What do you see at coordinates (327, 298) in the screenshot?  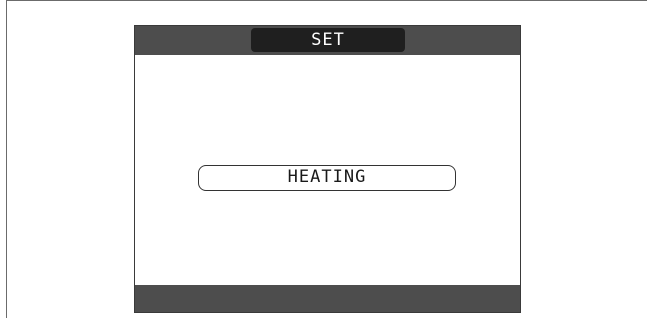 I see `bottom-bar` at bounding box center [327, 298].